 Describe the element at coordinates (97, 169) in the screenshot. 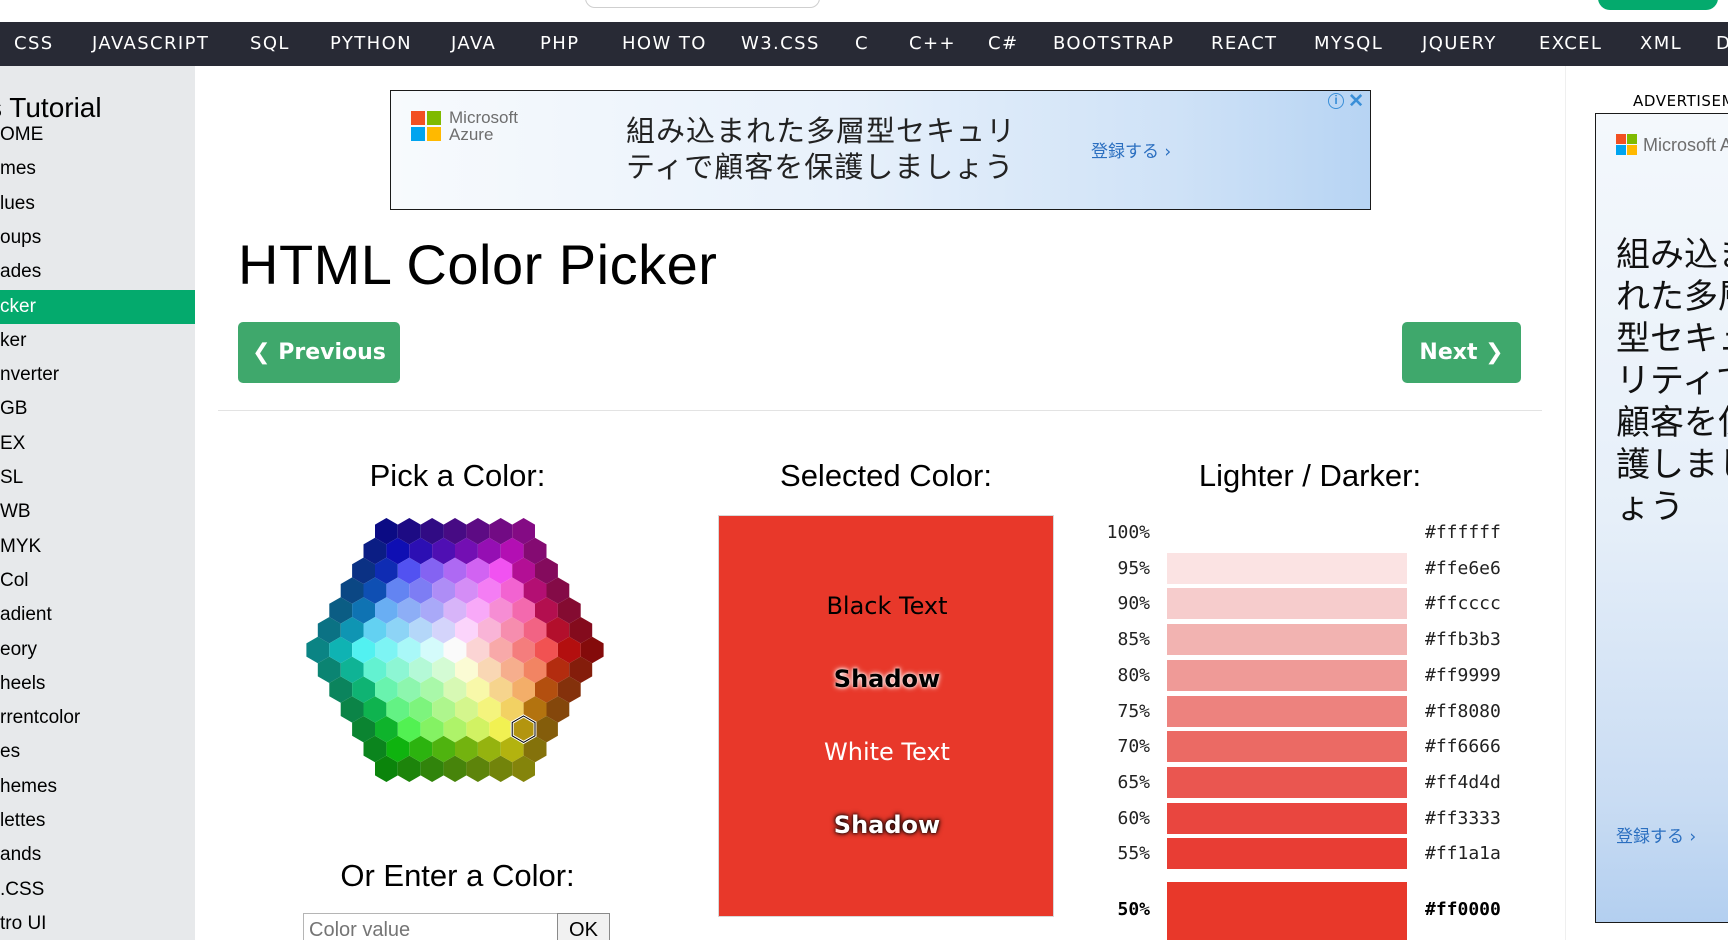

I see `sidebar-item: mes` at that location.